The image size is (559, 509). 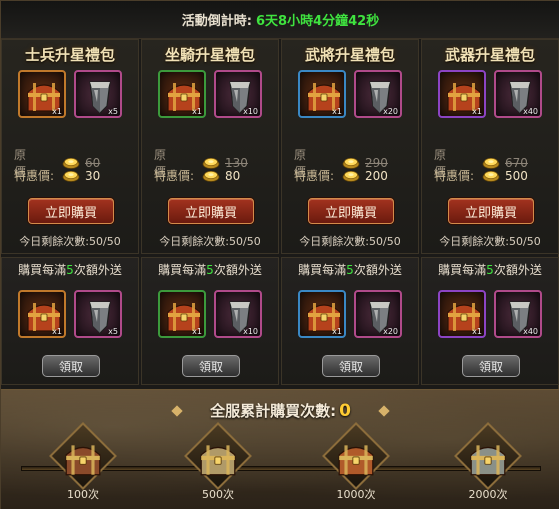 I want to click on event-countdown-bar: 活動倒計時: 6天8小時4分鐘42秒, so click(x=280, y=20).